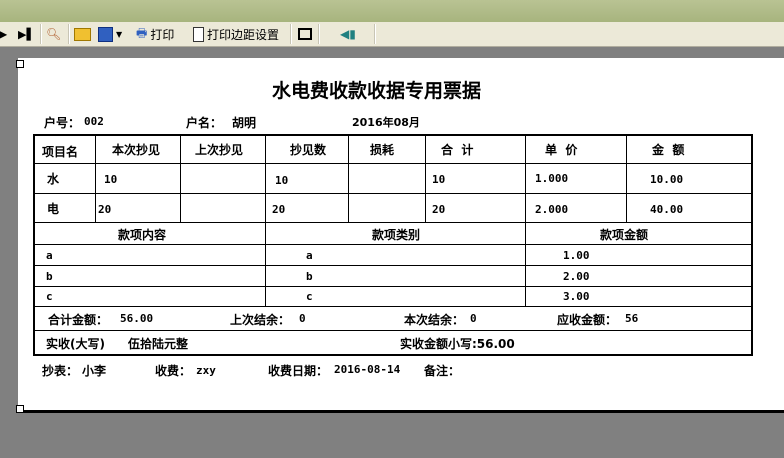  What do you see at coordinates (62, 123) in the screenshot?
I see `account-no-label: 户号：` at bounding box center [62, 123].